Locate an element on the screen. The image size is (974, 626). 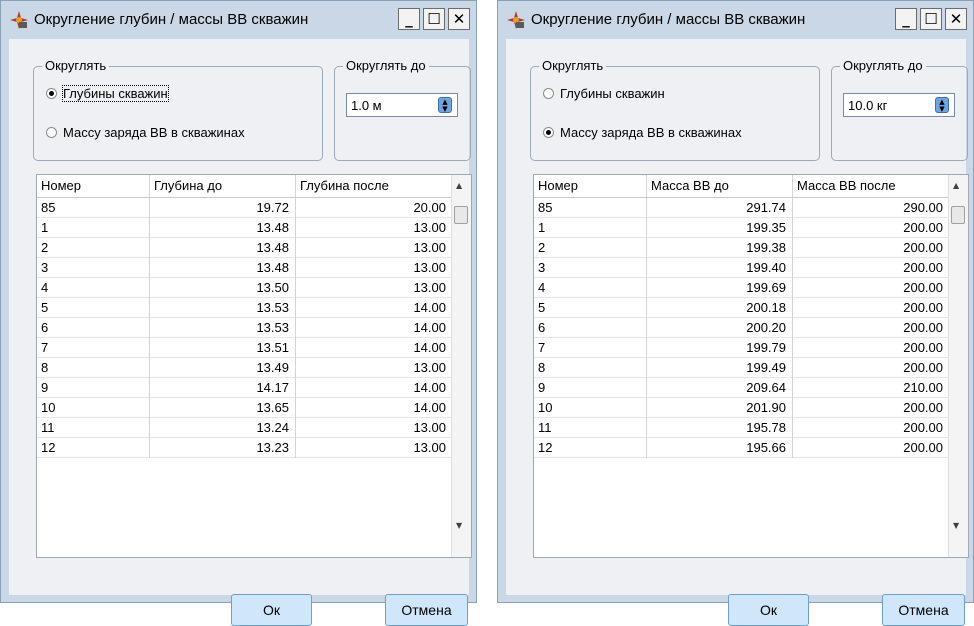
cell-before: 13.49 is located at coordinates (223, 368).